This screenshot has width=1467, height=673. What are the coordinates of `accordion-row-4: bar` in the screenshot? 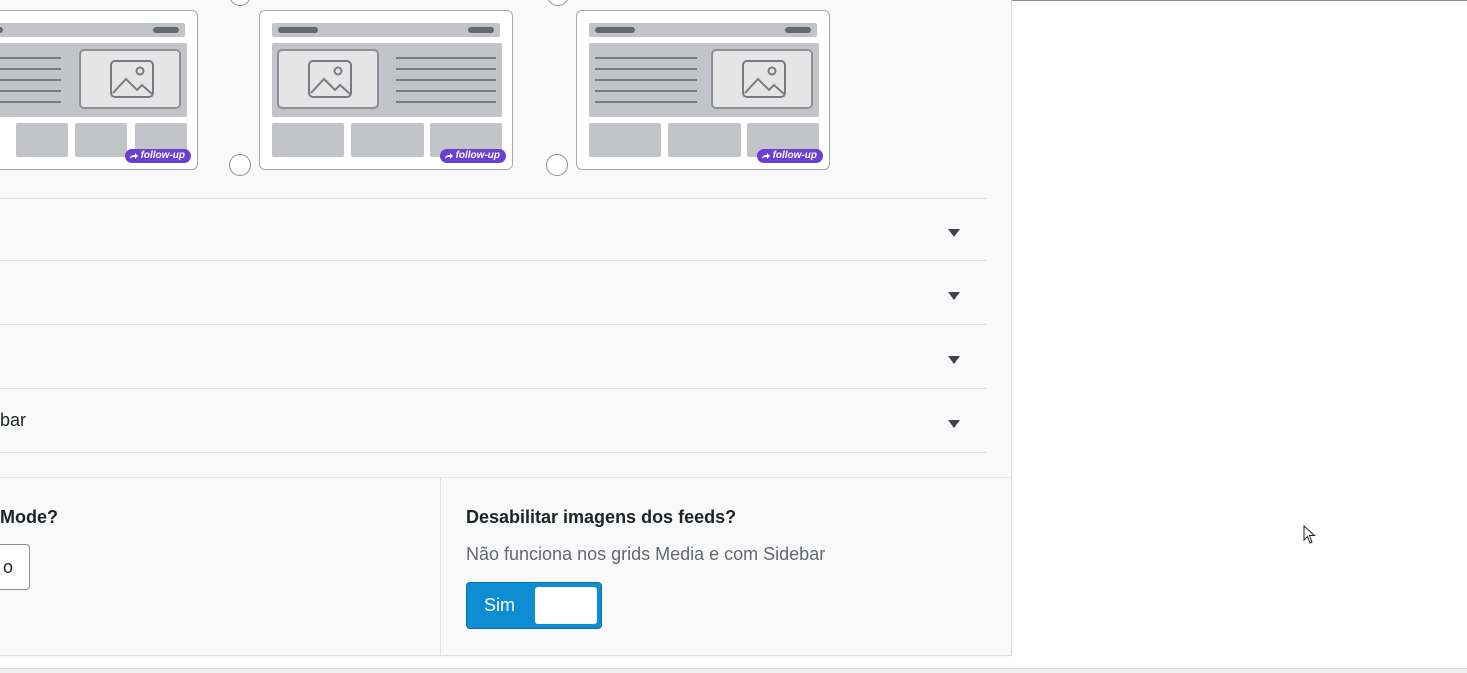 It's located at (493, 421).